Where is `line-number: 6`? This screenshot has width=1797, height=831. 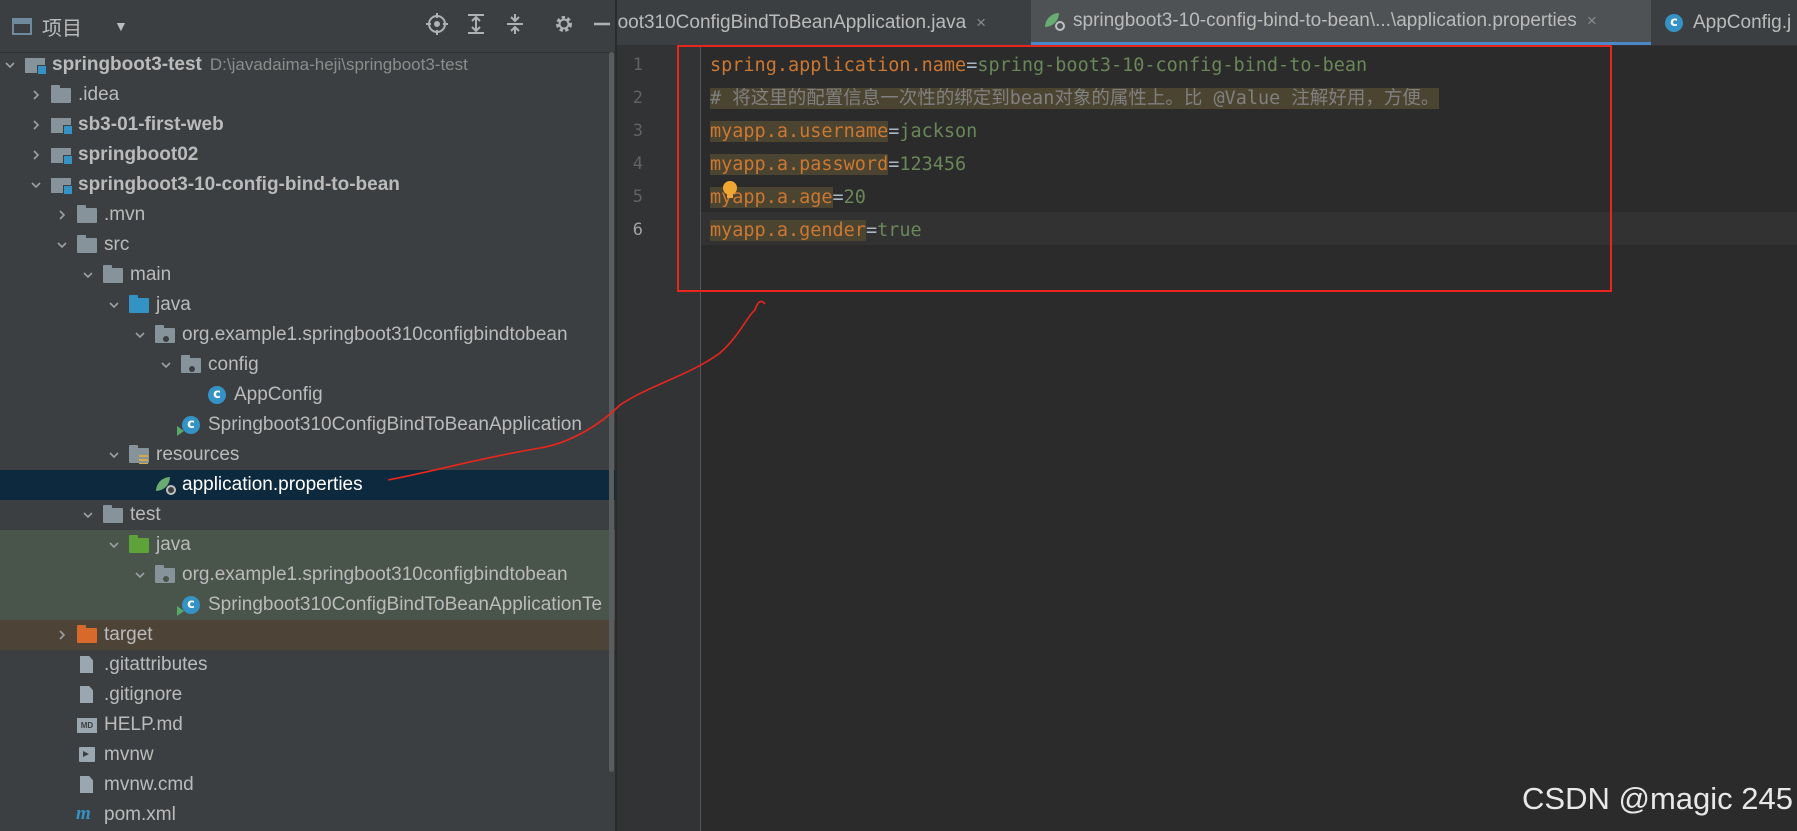 line-number: 6 is located at coordinates (637, 230).